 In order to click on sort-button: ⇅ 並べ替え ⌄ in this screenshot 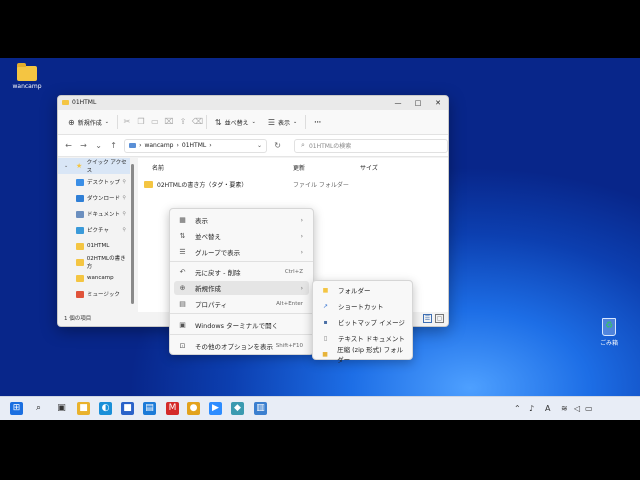, I will do `click(235, 122)`.